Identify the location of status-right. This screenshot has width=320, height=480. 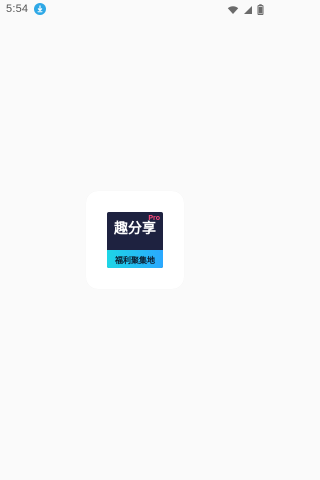
(245, 9).